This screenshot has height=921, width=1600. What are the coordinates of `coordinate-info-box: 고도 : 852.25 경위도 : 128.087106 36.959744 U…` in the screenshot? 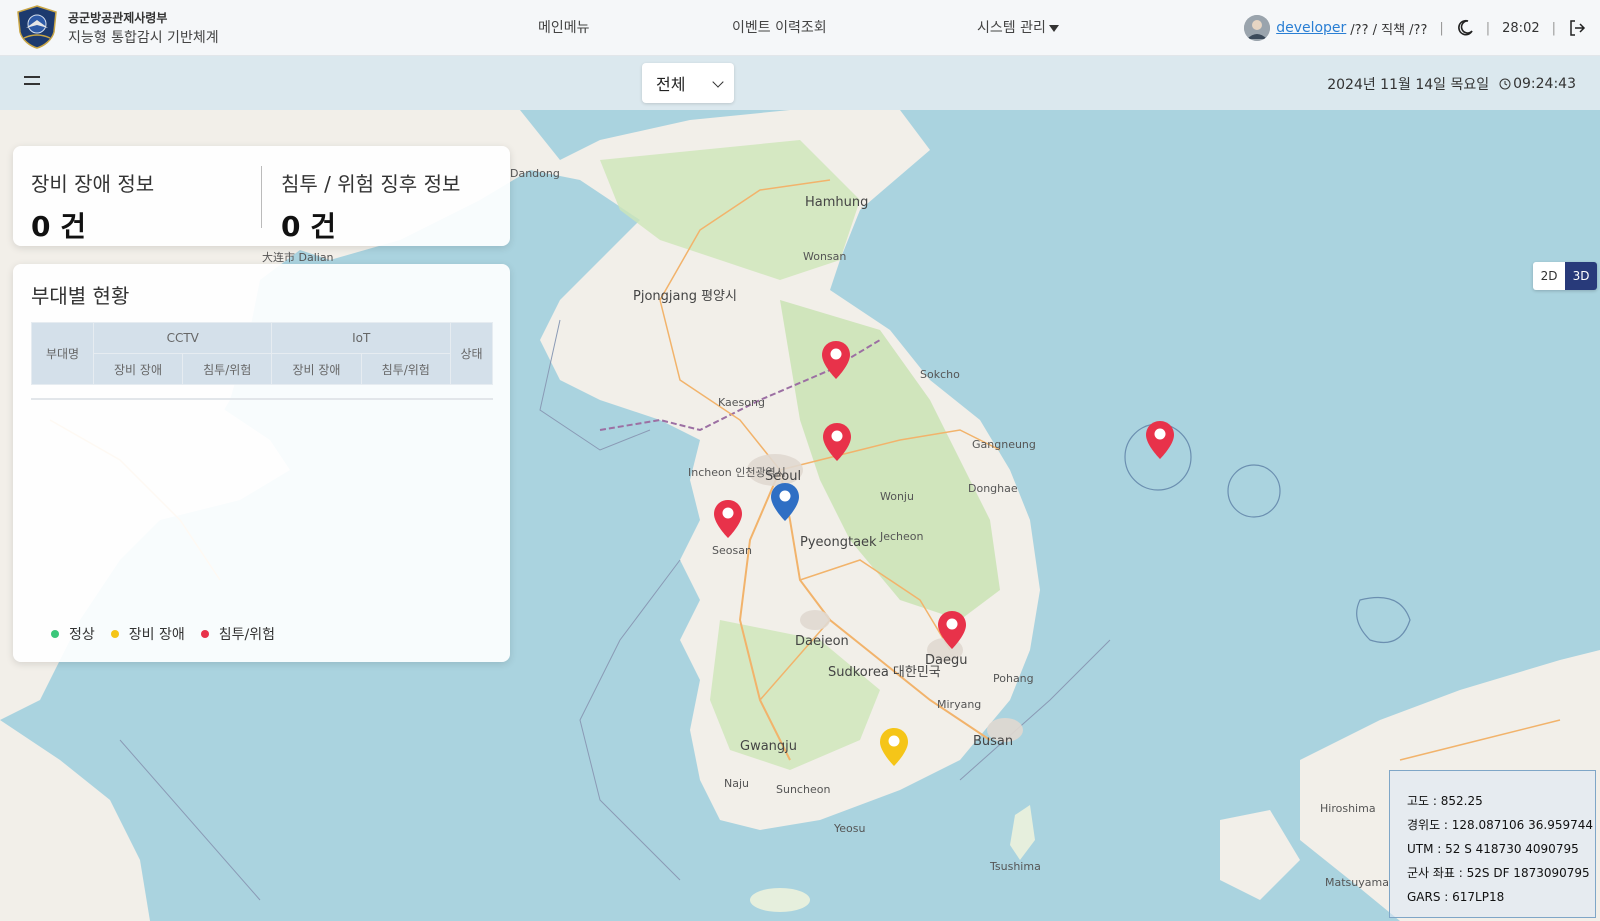 It's located at (1492, 844).